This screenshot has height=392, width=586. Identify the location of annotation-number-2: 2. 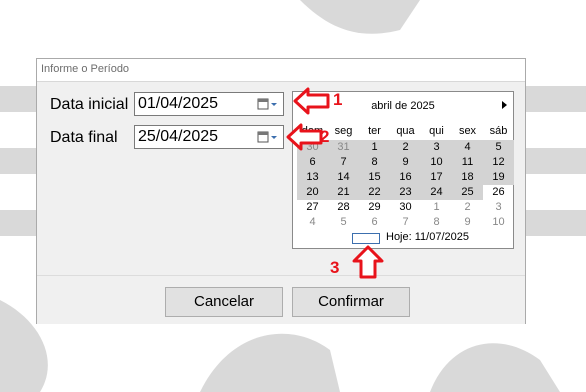
(325, 136).